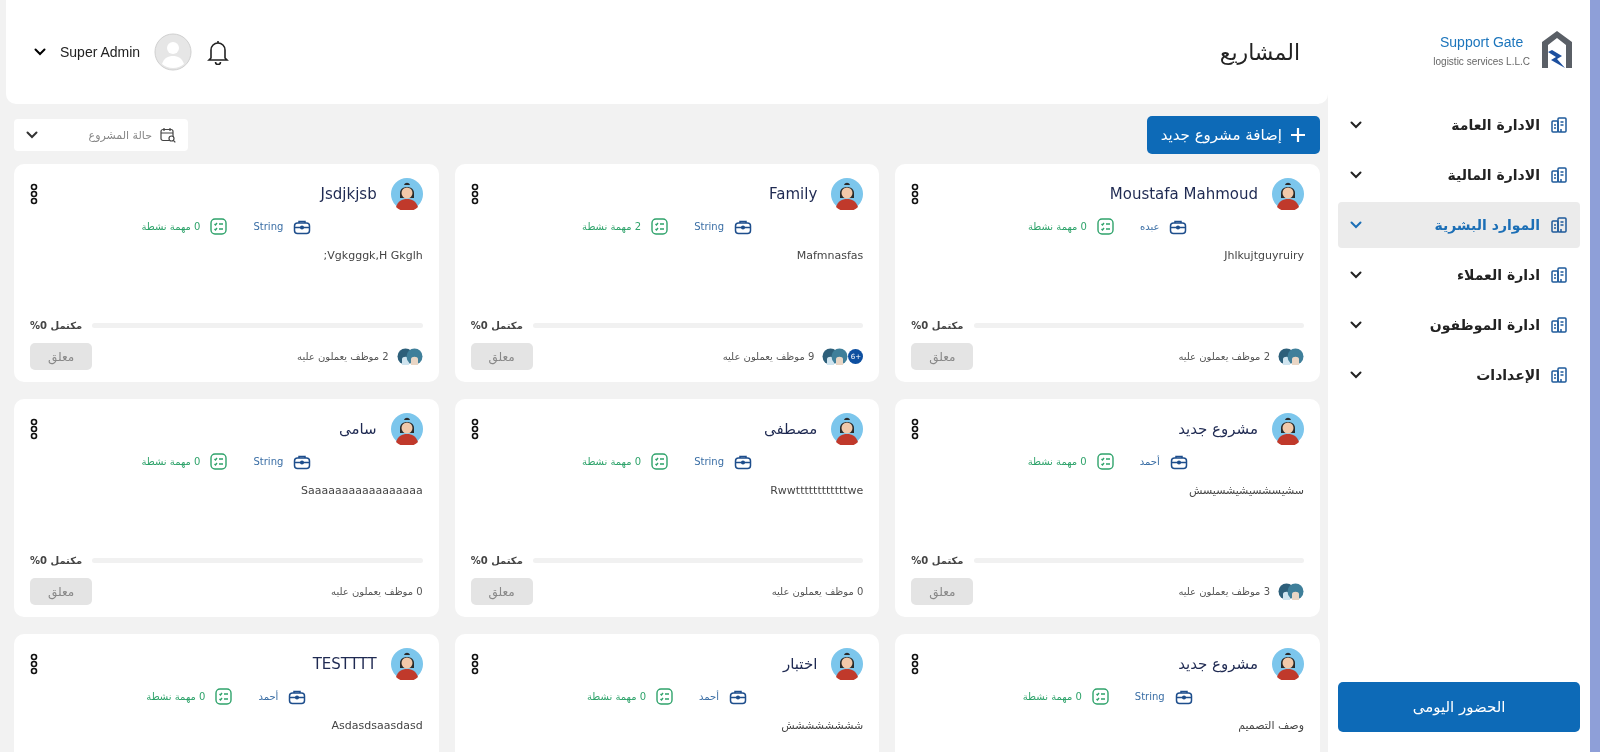 The image size is (1600, 752). Describe the element at coordinates (1233, 135) in the screenshot. I see `add-project-button: إضافة مشروع جديد` at that location.